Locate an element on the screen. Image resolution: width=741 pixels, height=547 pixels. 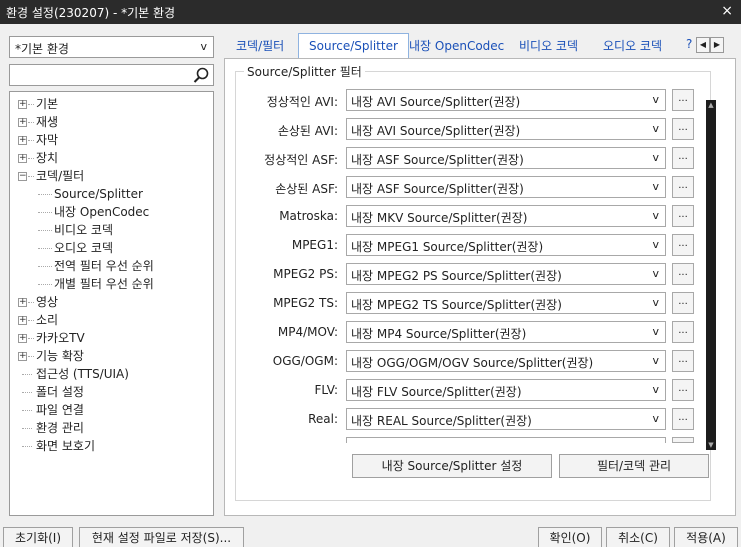
filter-codec-manage-button: 필터/코덱 관리 is located at coordinates (634, 466).